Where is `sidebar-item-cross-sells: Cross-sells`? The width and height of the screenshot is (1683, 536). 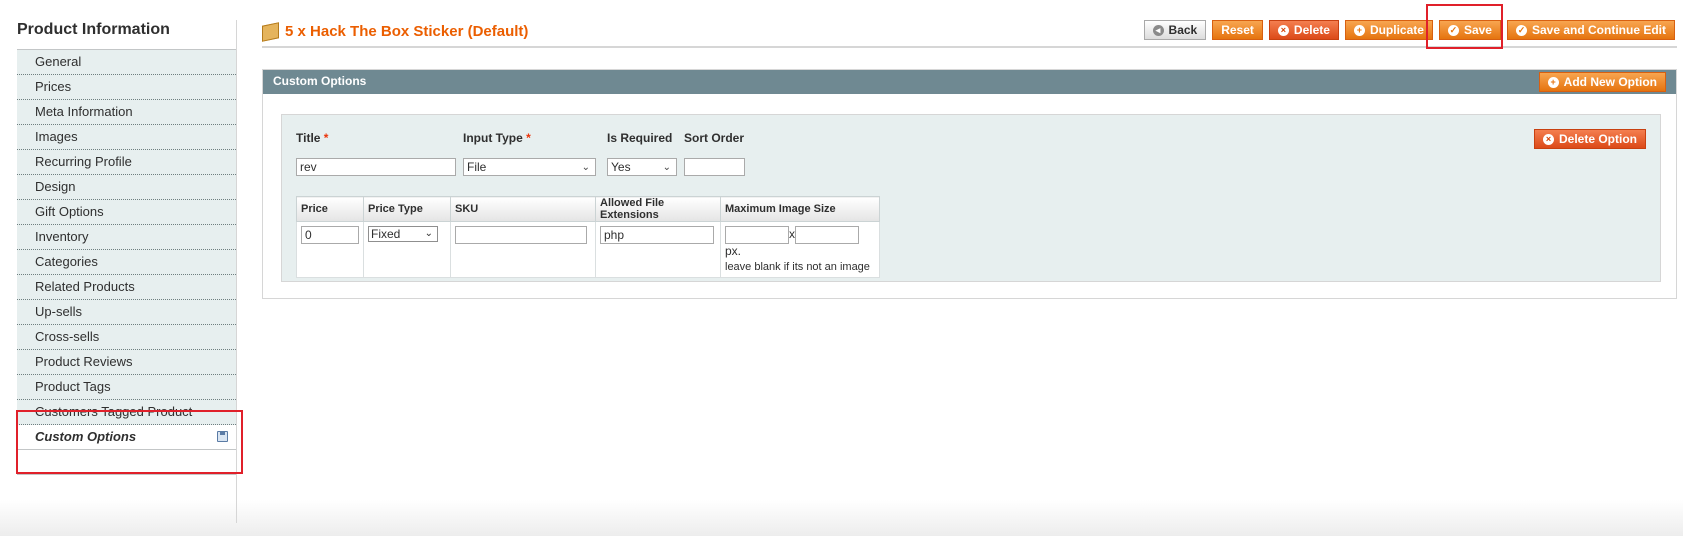 sidebar-item-cross-sells: Cross-sells is located at coordinates (126, 337).